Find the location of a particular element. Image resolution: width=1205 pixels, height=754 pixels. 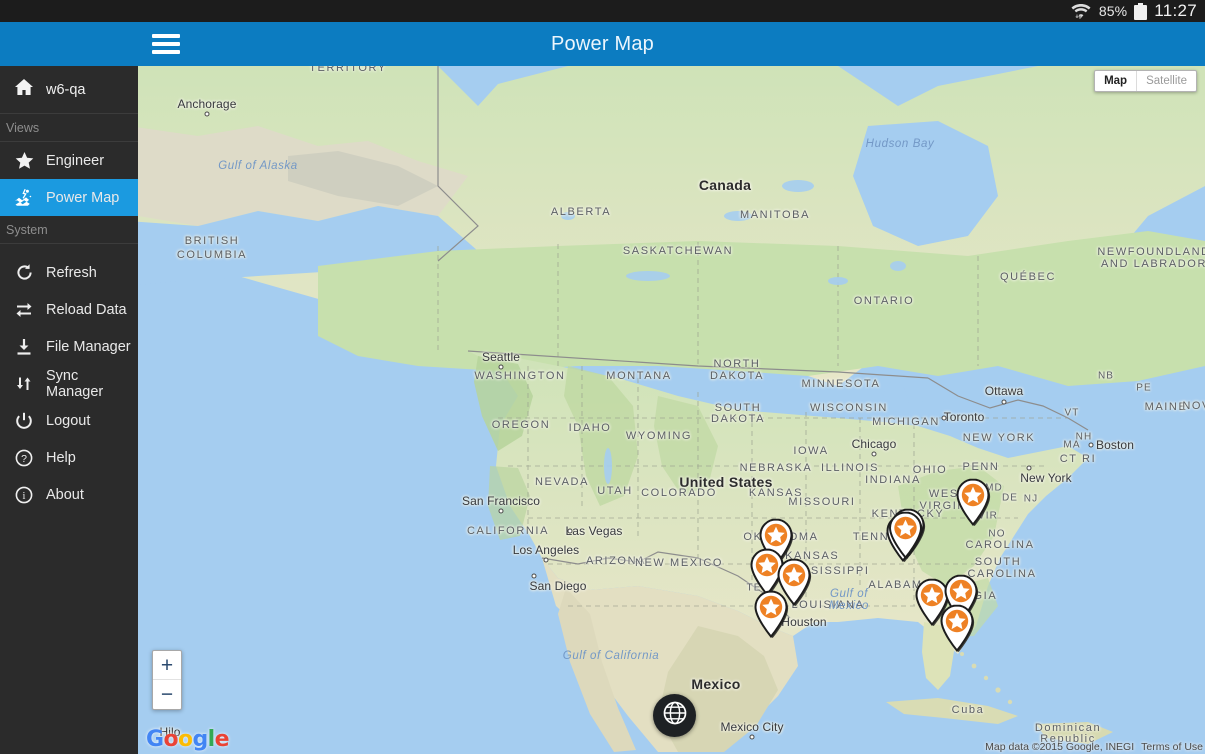

help-icon: ? is located at coordinates (24, 458).